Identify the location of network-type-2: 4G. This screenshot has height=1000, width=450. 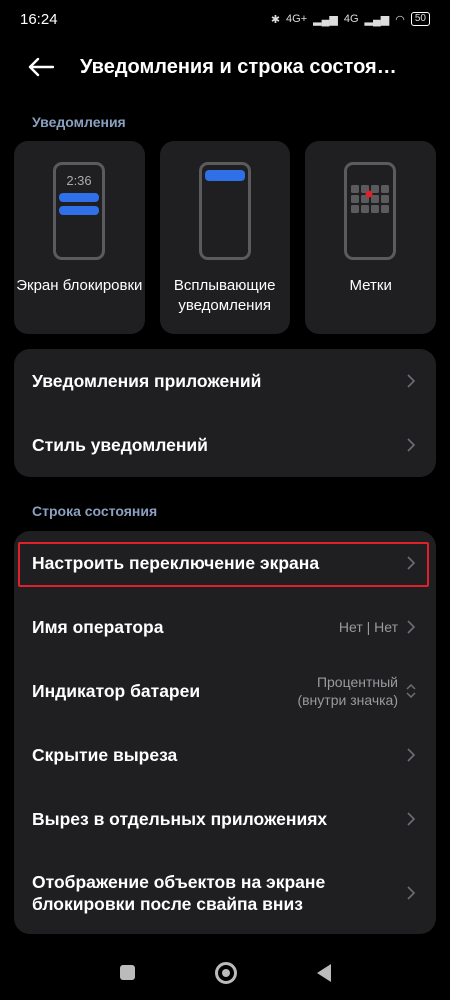
(351, 19).